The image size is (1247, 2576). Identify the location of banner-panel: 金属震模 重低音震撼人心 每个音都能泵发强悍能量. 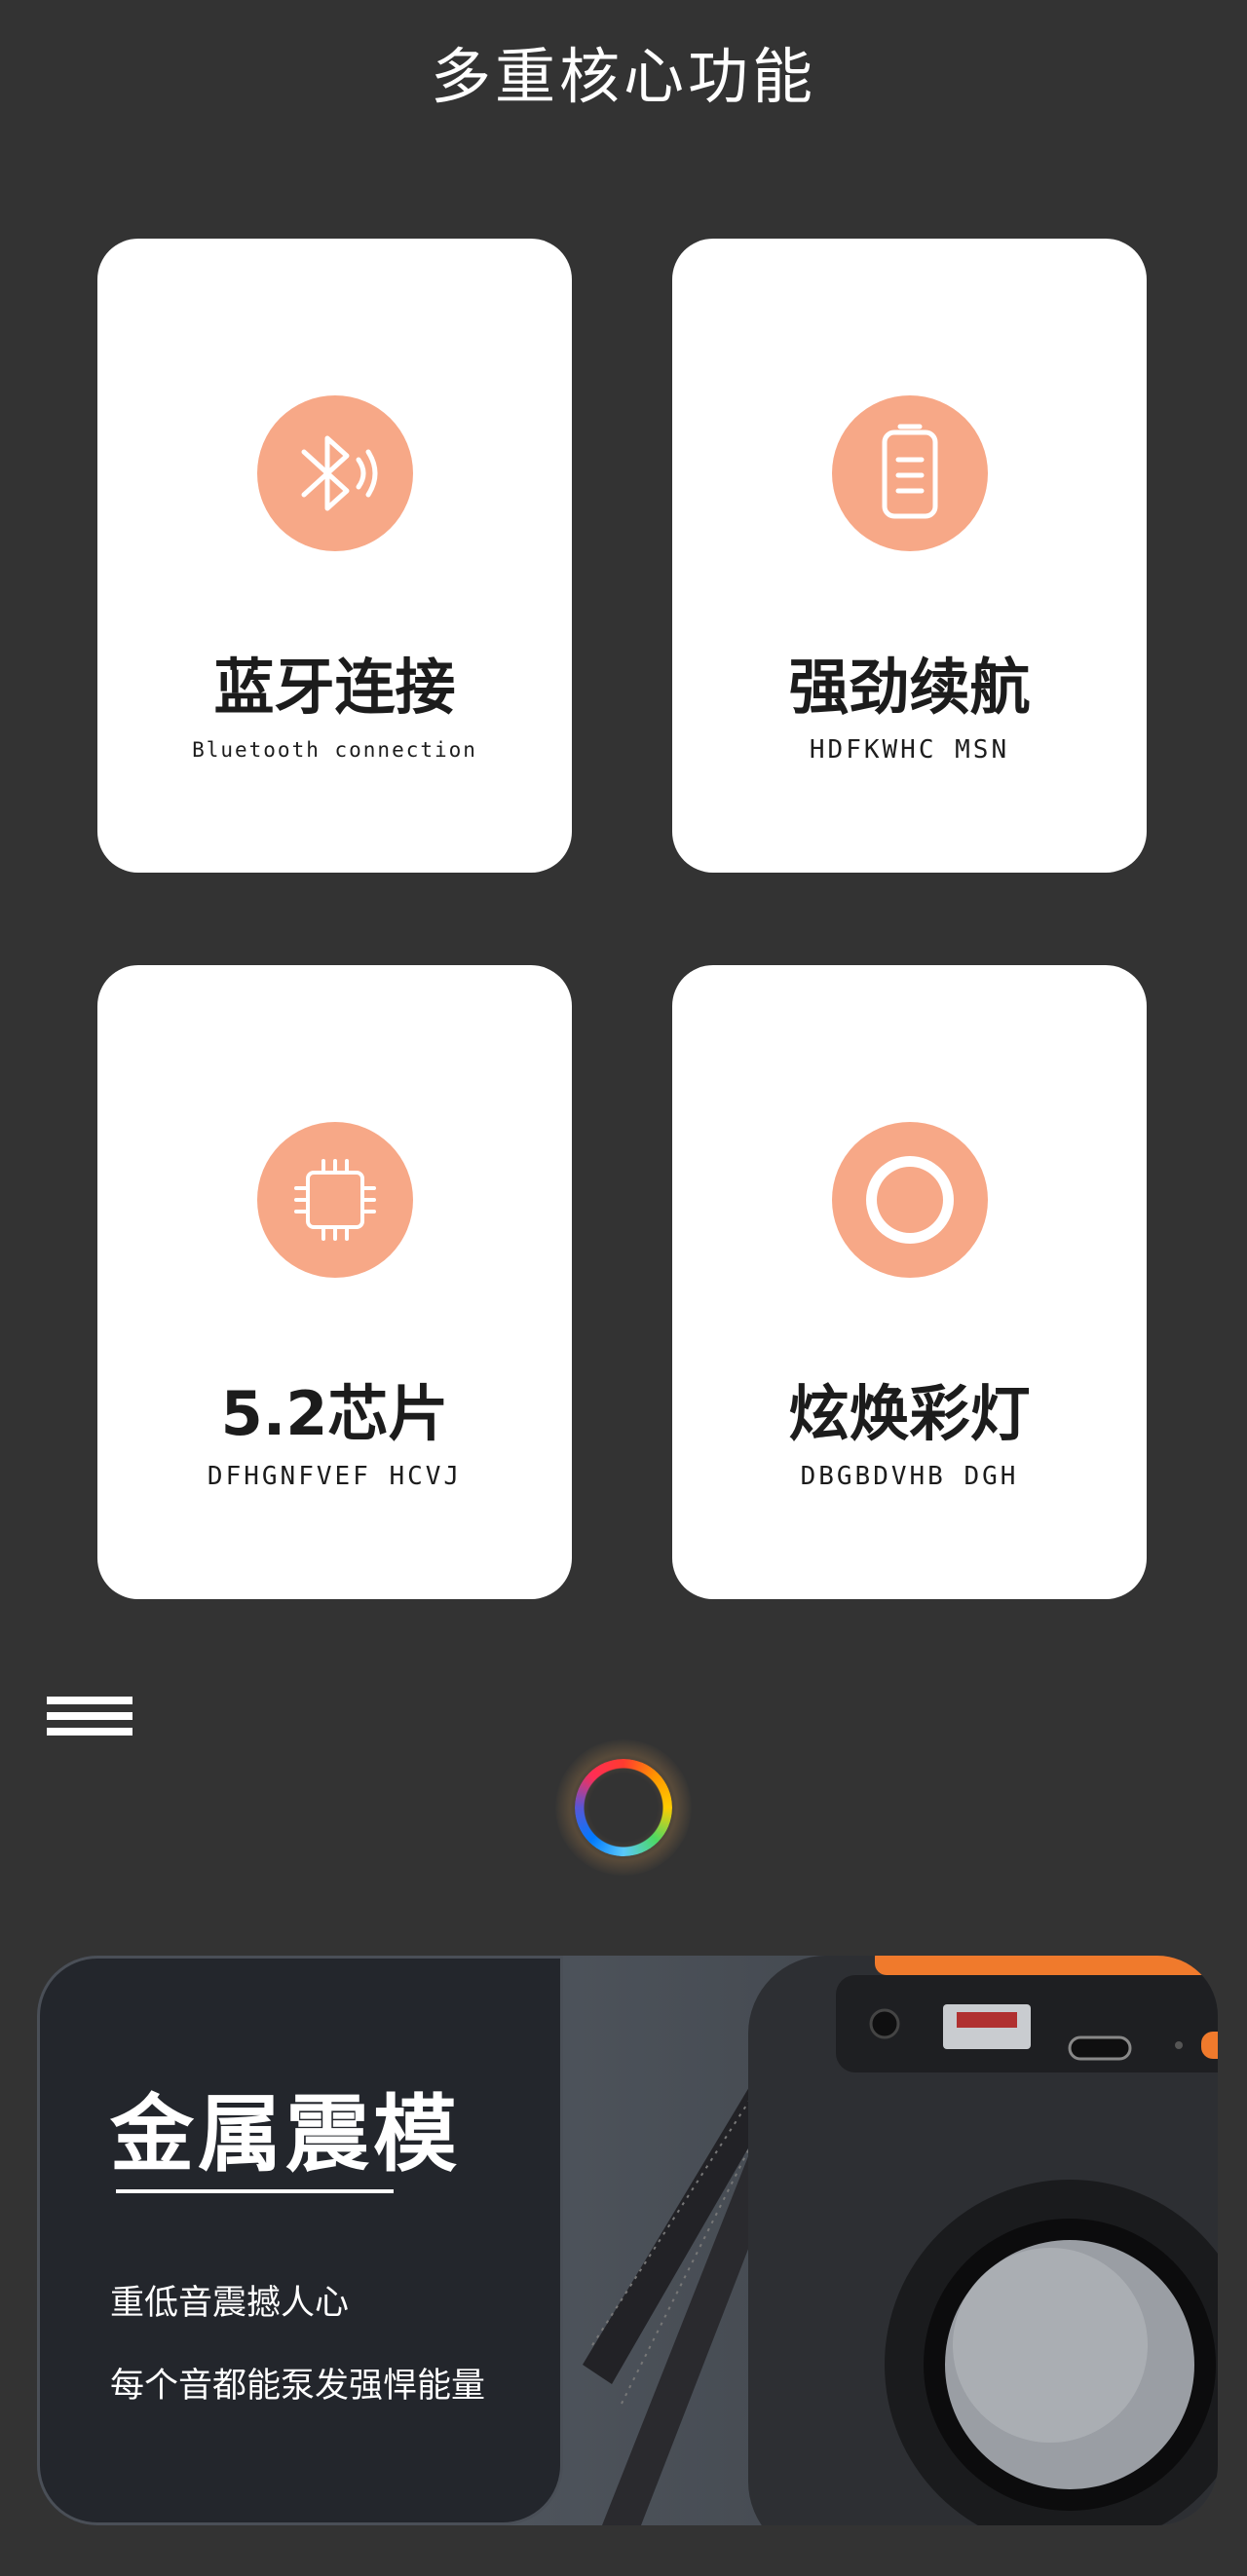
(300, 2240).